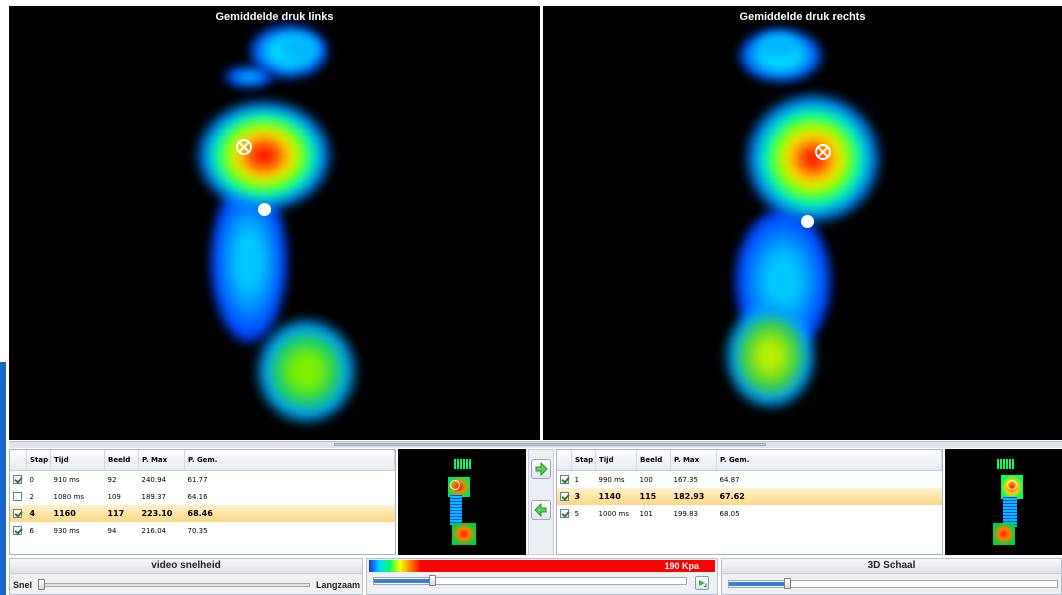 The image size is (1062, 595). What do you see at coordinates (535, 444) in the screenshot?
I see `panel-splitter` at bounding box center [535, 444].